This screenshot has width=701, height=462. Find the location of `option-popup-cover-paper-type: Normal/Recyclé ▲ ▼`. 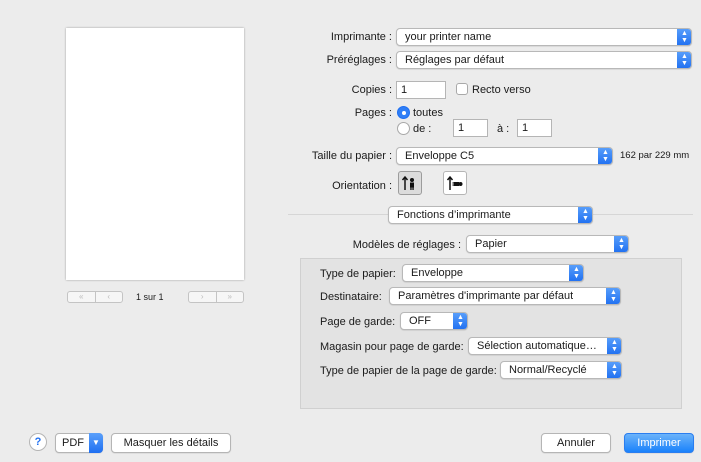

option-popup-cover-paper-type: Normal/Recyclé ▲ ▼ is located at coordinates (561, 370).